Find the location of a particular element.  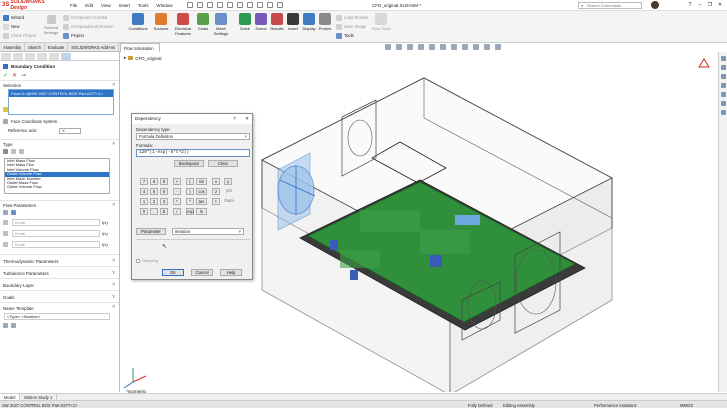

flow-parameters-section-header: Flow Parameters ˄ is located at coordinates (59, 204).